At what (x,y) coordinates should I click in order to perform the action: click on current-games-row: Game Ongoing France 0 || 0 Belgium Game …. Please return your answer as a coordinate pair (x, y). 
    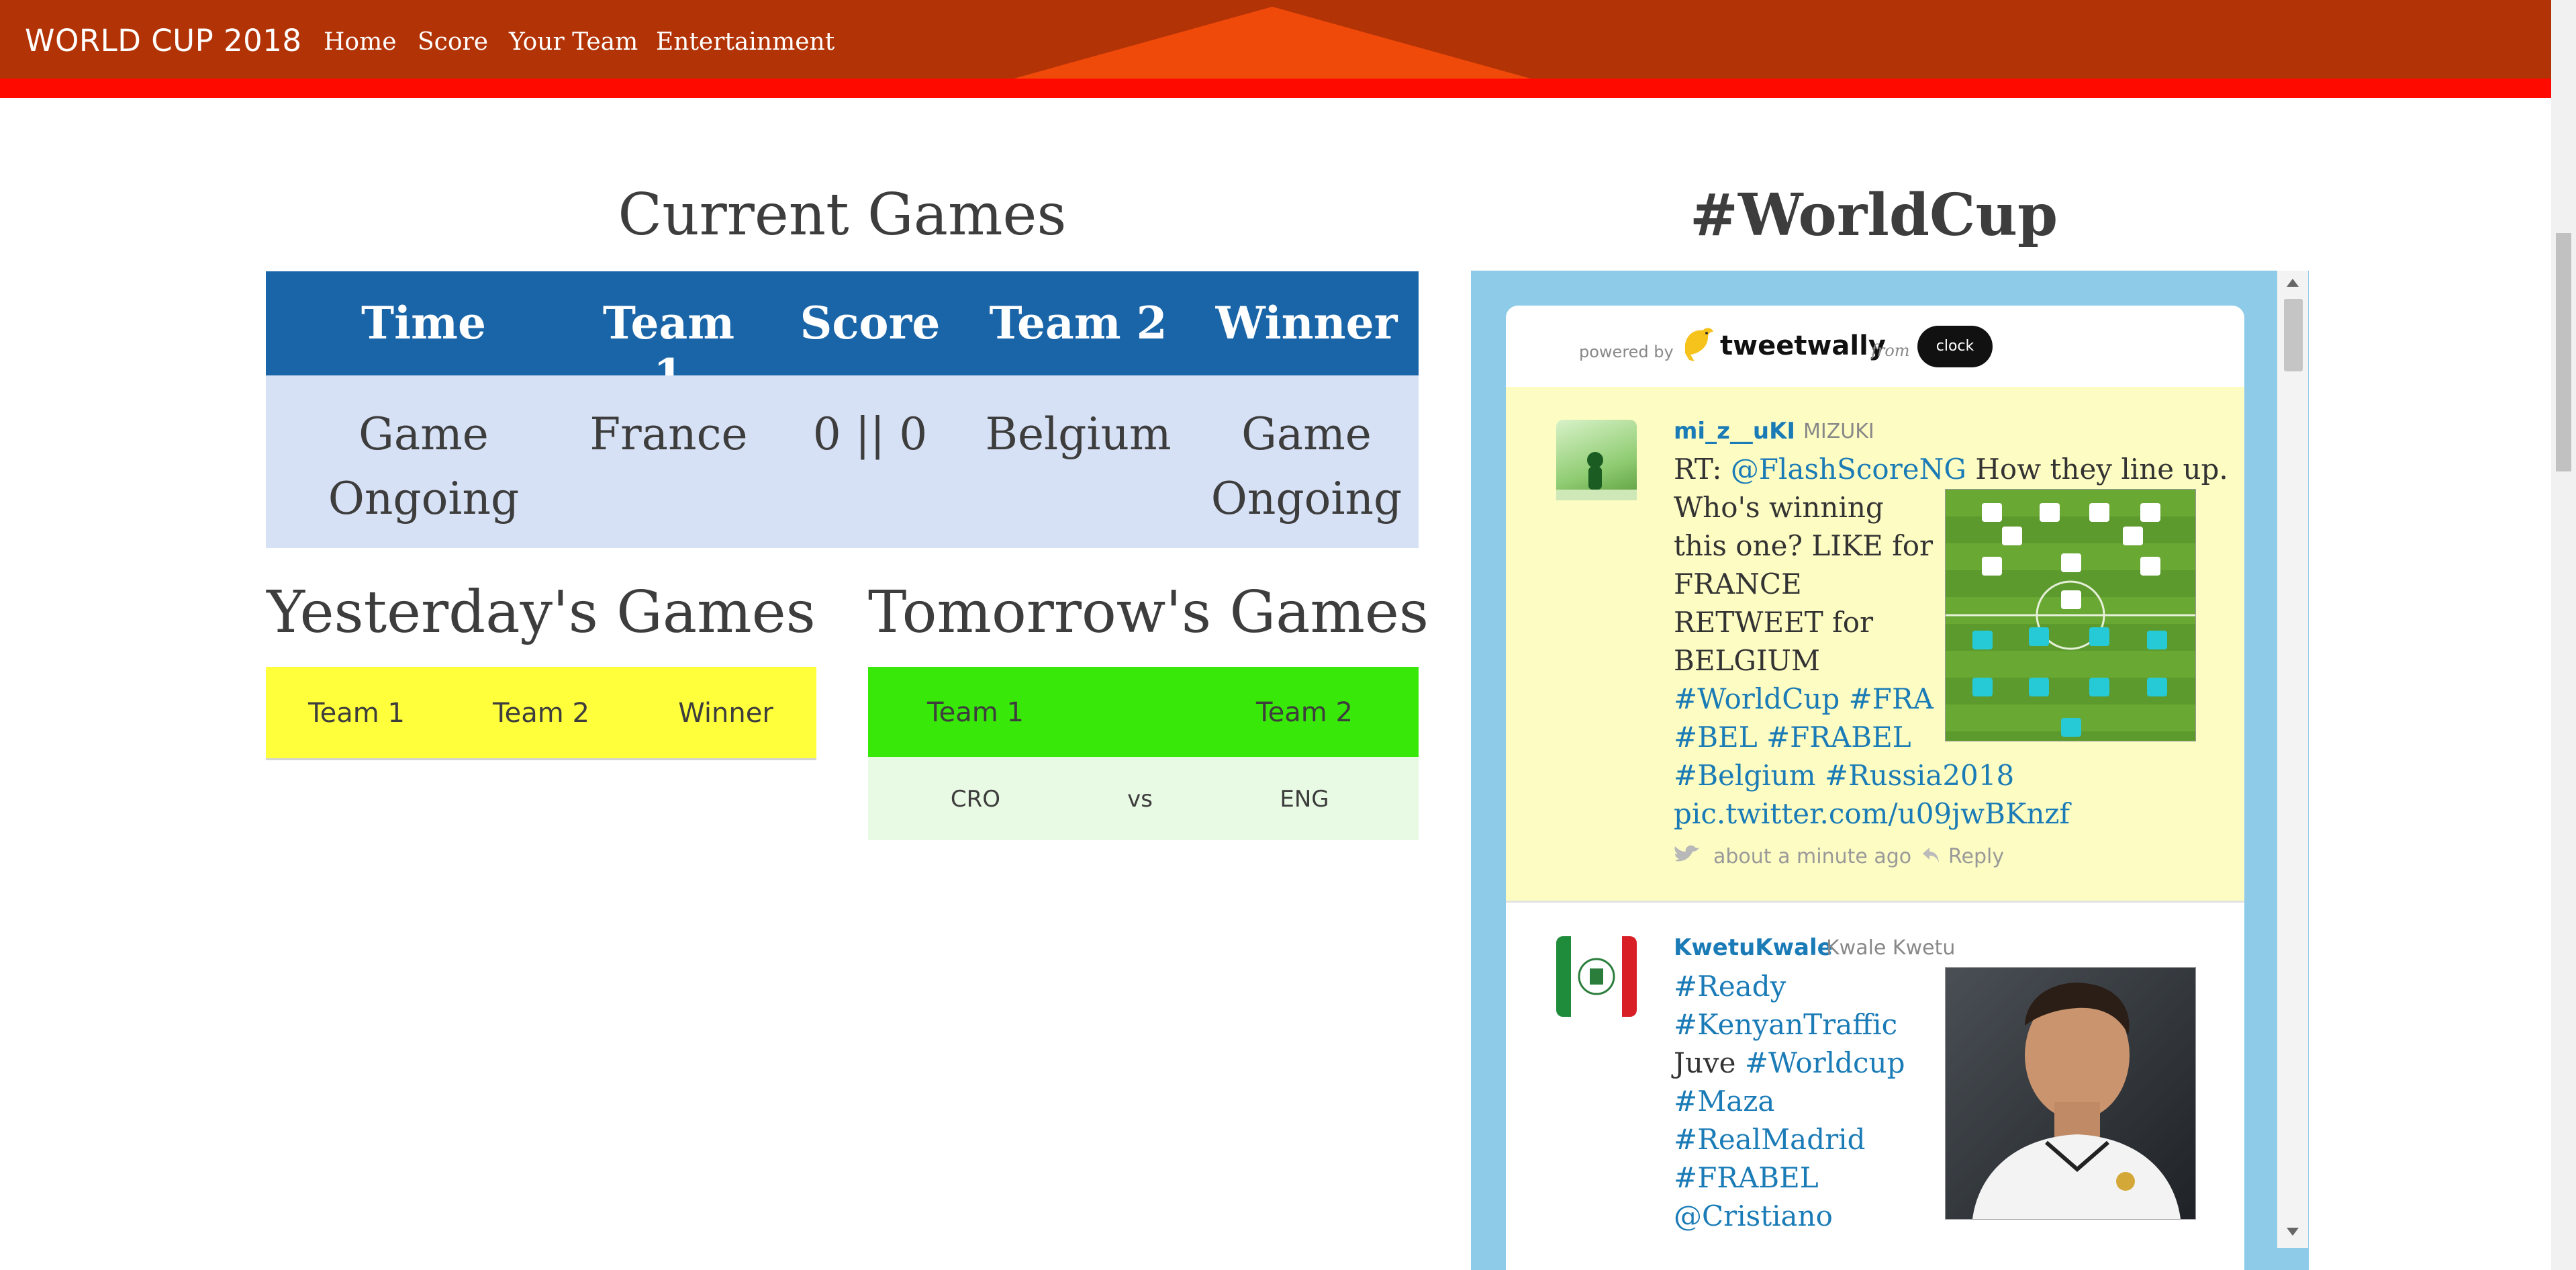
    Looking at the image, I should click on (842, 461).